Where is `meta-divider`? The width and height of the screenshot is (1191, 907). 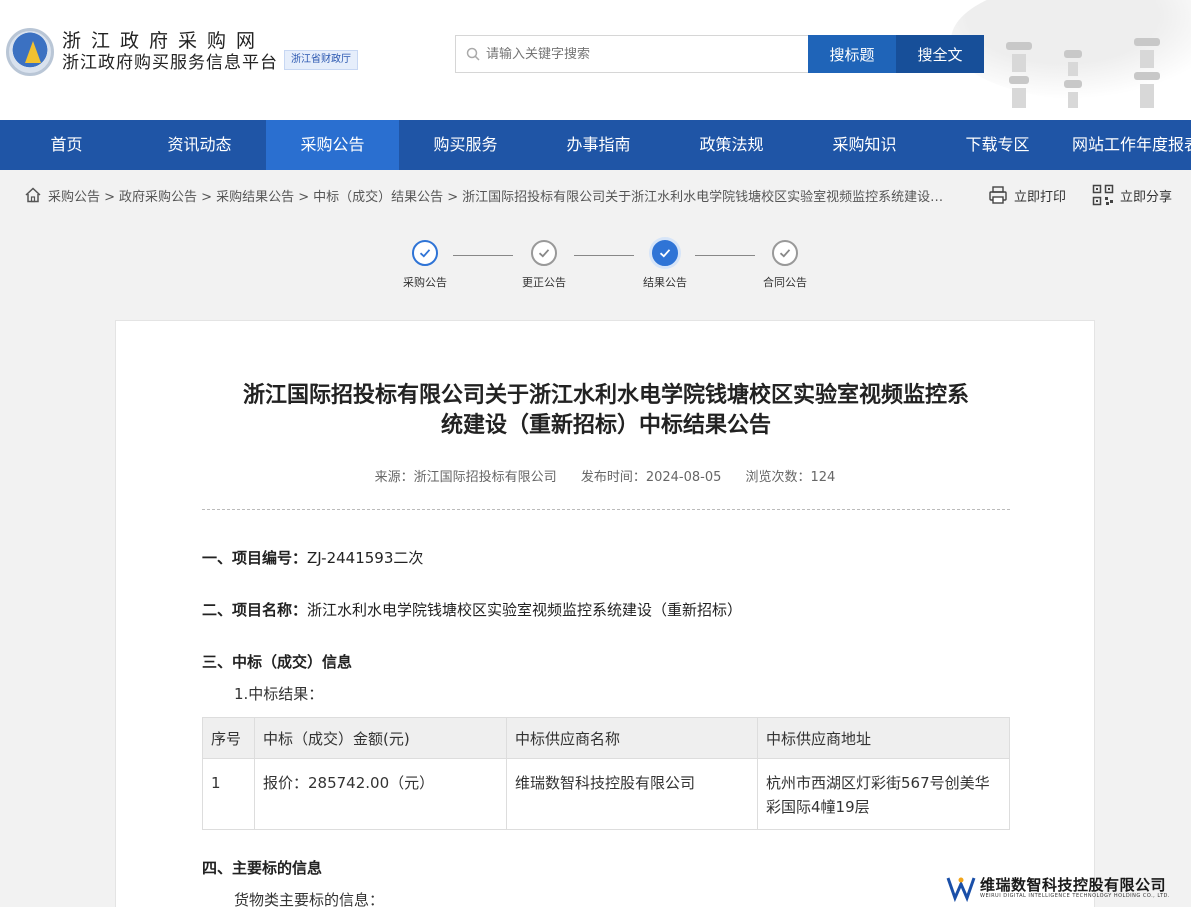 meta-divider is located at coordinates (606, 509).